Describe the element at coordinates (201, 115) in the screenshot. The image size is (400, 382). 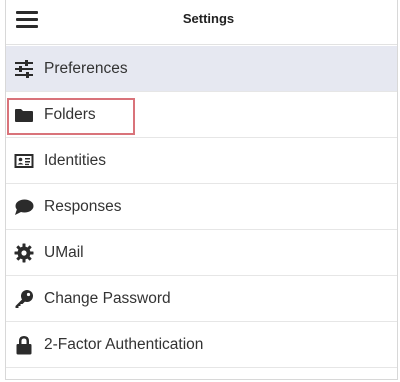
I see `settings-item-folders: Folders` at that location.